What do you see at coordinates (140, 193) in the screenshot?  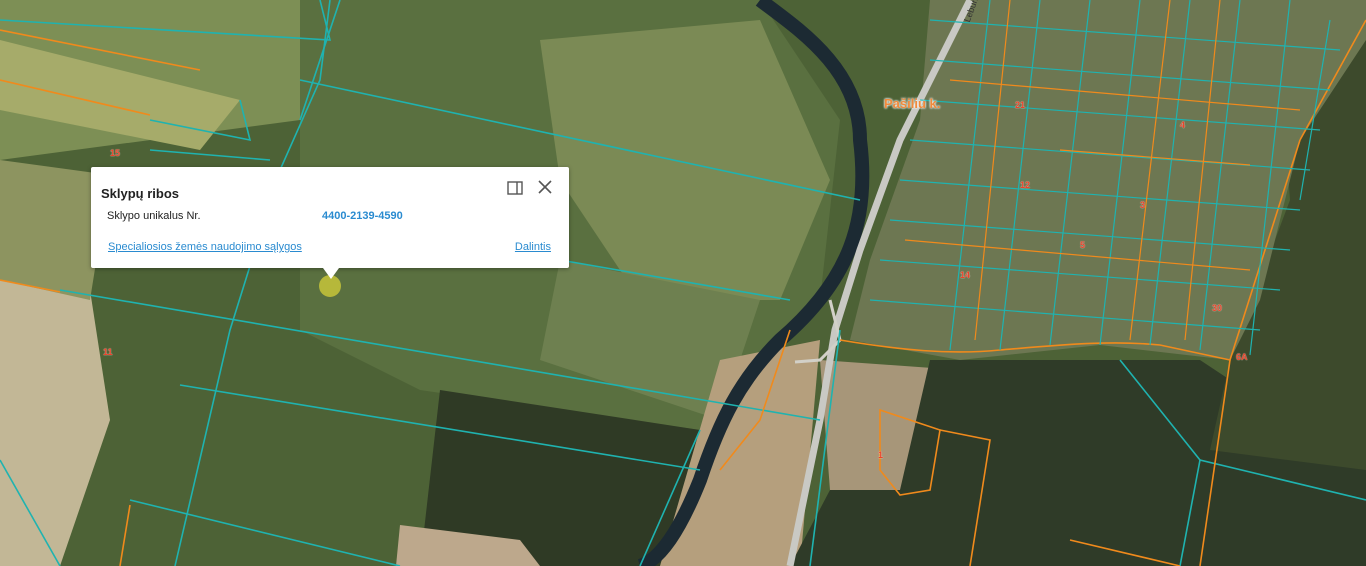 I see `popup-title: Sklypų ribos` at bounding box center [140, 193].